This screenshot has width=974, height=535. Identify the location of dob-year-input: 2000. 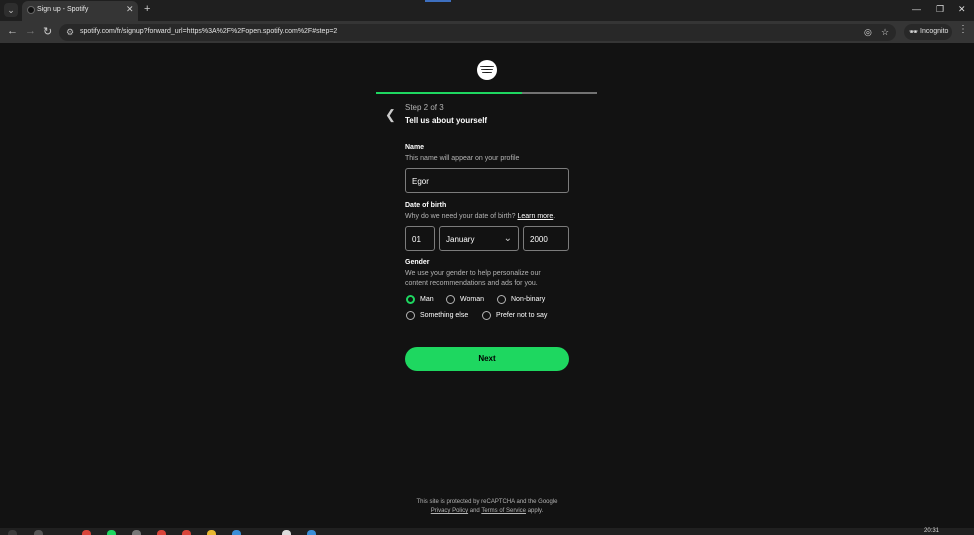
(546, 238).